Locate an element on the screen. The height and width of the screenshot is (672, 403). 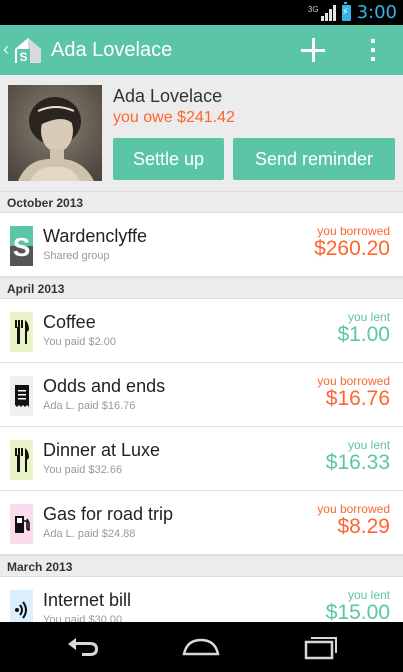
home-icon is located at coordinates (201, 647).